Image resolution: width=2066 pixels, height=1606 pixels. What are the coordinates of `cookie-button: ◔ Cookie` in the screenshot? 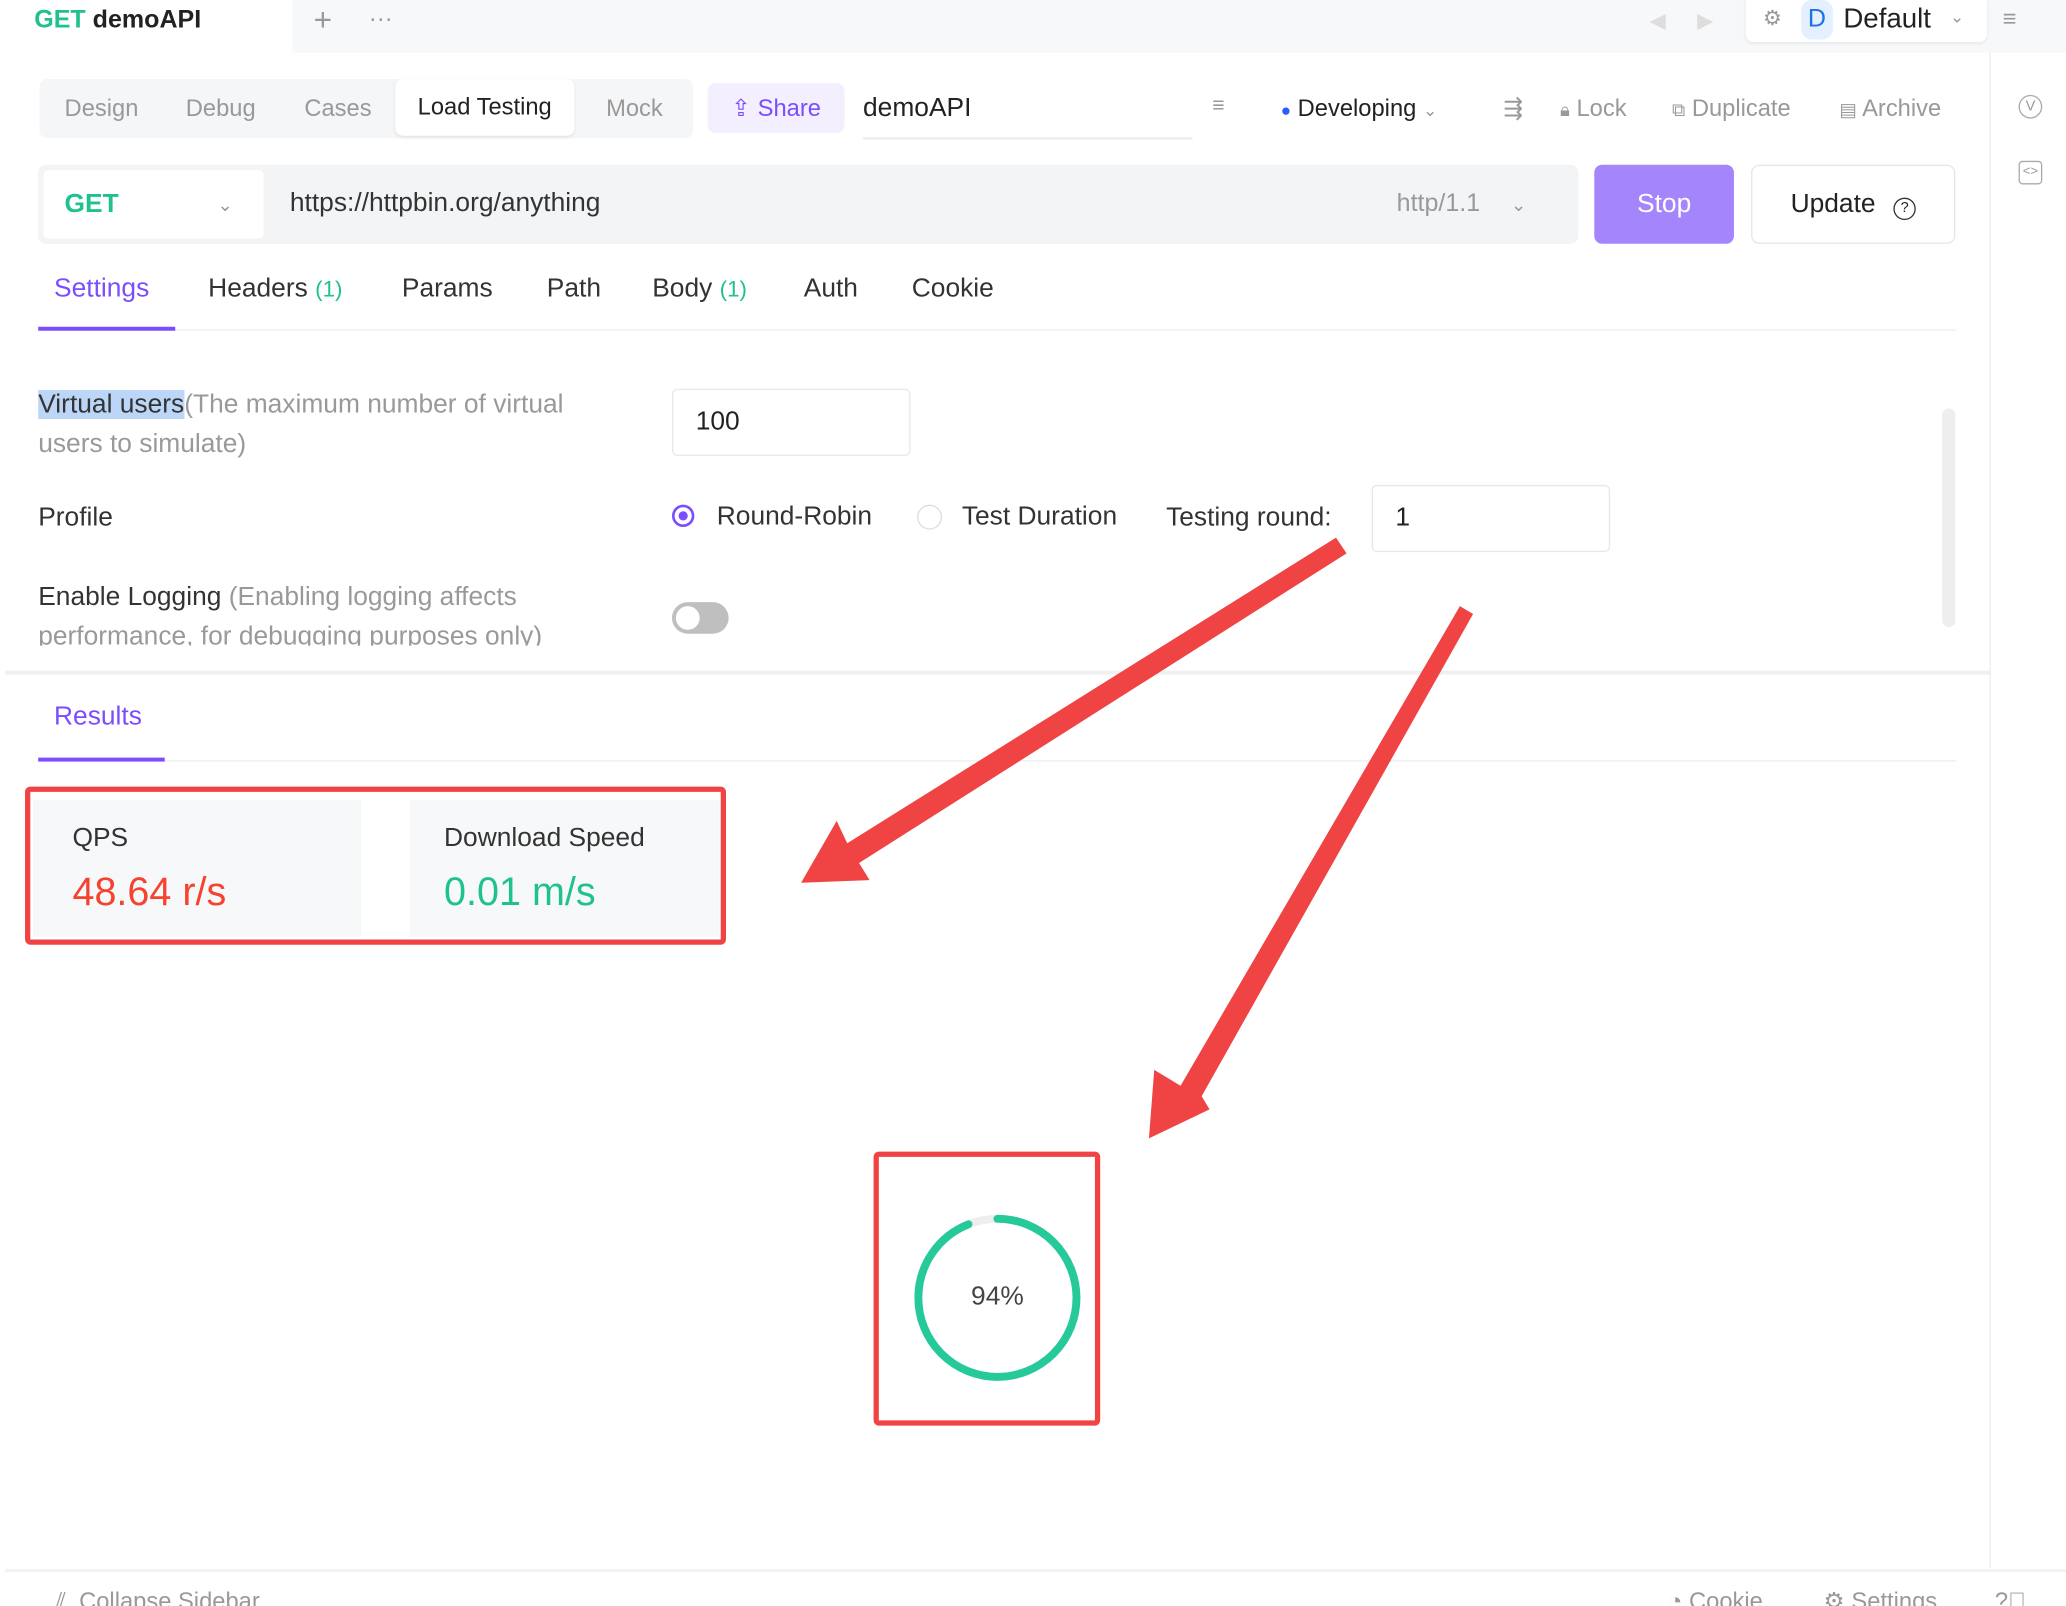 It's located at (1715, 1597).